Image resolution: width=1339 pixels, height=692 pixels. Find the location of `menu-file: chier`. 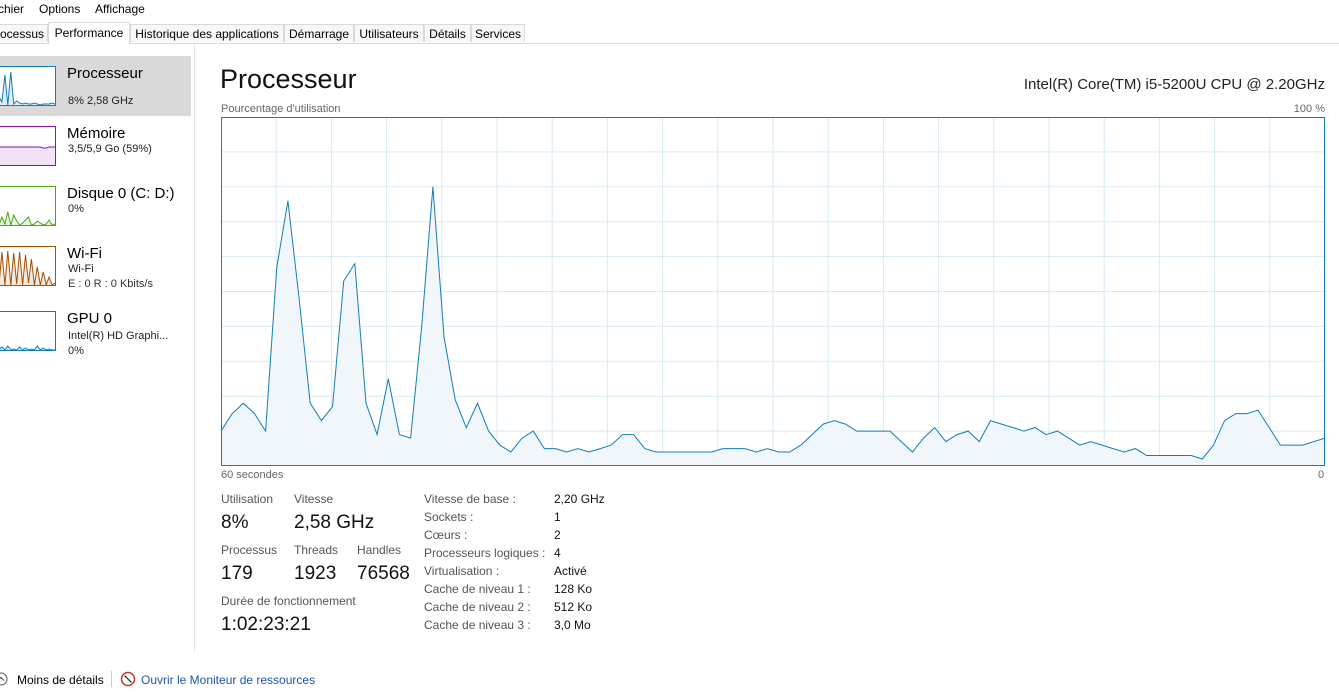

menu-file: chier is located at coordinates (12, 9).